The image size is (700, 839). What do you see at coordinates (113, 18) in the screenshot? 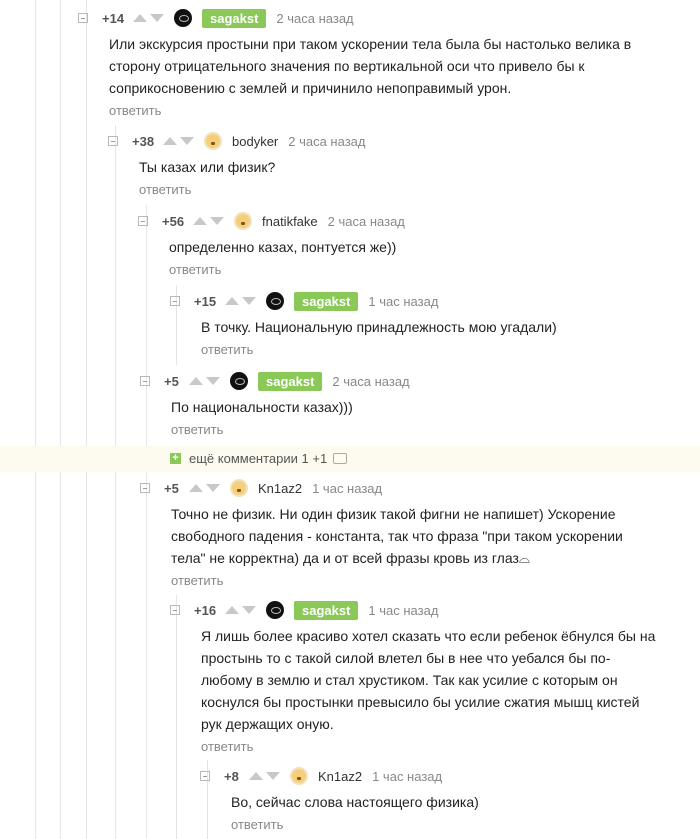
I see `comment-score: +14` at bounding box center [113, 18].